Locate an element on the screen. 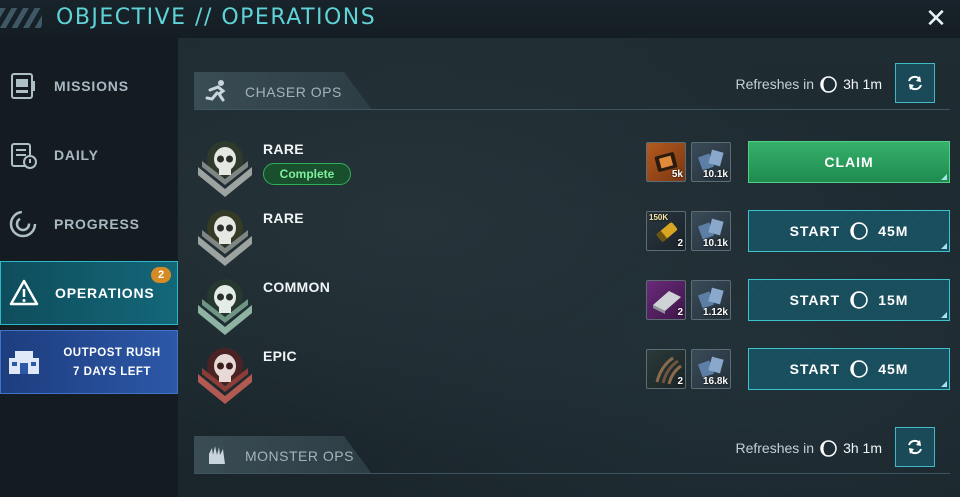 The height and width of the screenshot is (497, 960). operation-rarity: COMMON is located at coordinates (297, 287).